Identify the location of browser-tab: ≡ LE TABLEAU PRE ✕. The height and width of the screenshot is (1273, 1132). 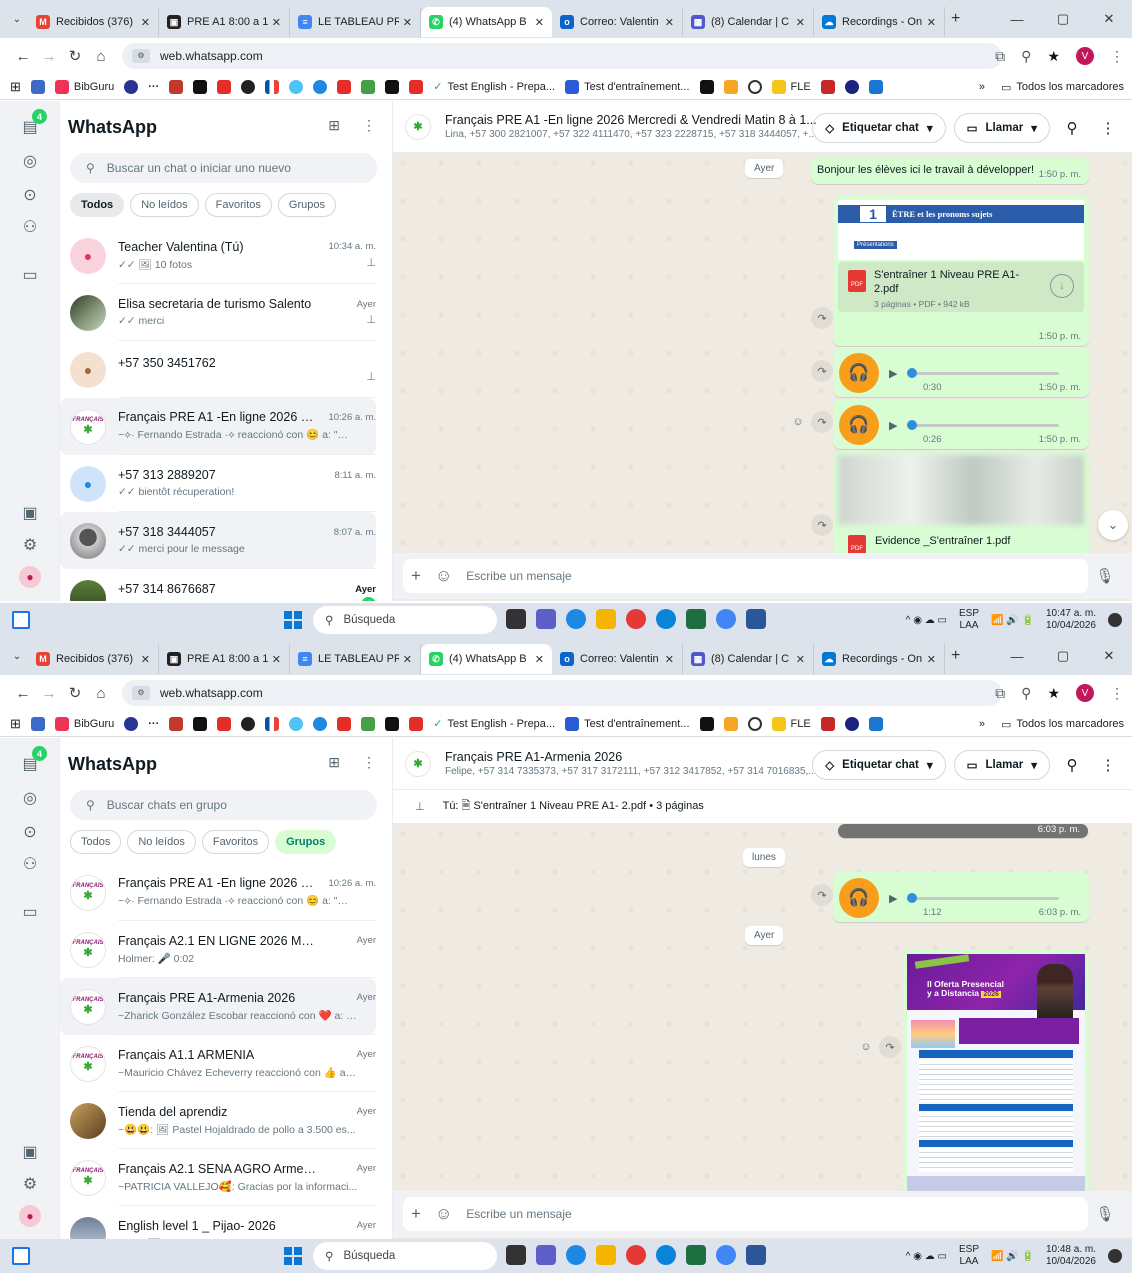
(355, 22).